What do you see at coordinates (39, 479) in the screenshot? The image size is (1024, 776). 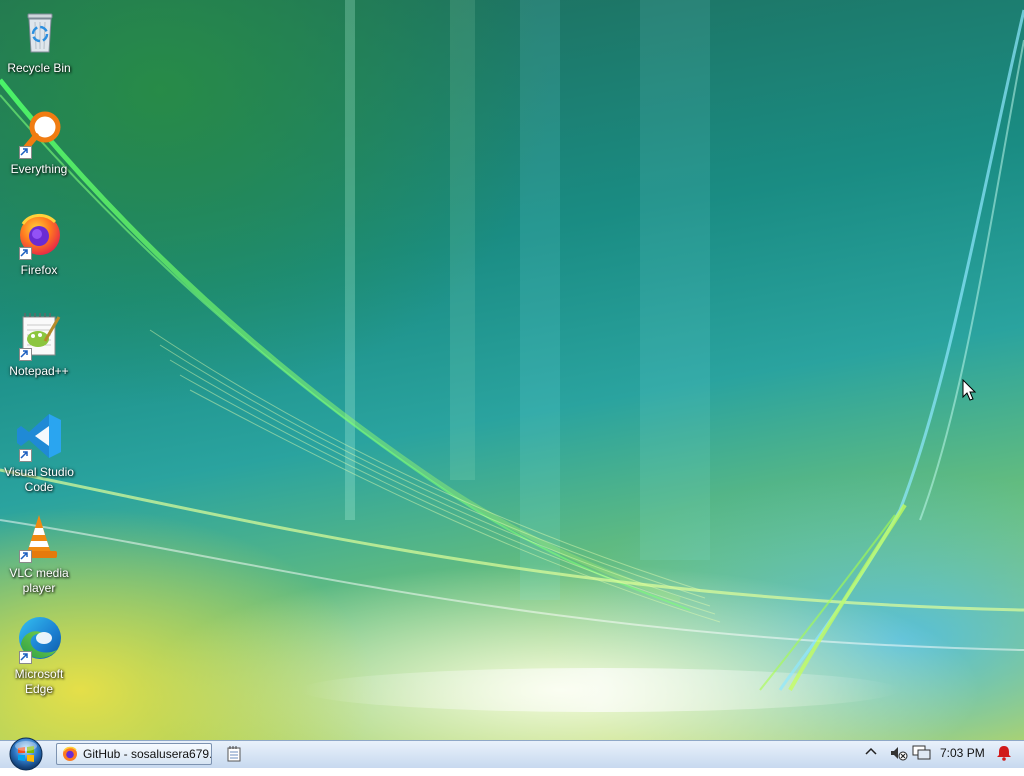 I see `desktop-icon-label: Visual Studio Code` at bounding box center [39, 479].